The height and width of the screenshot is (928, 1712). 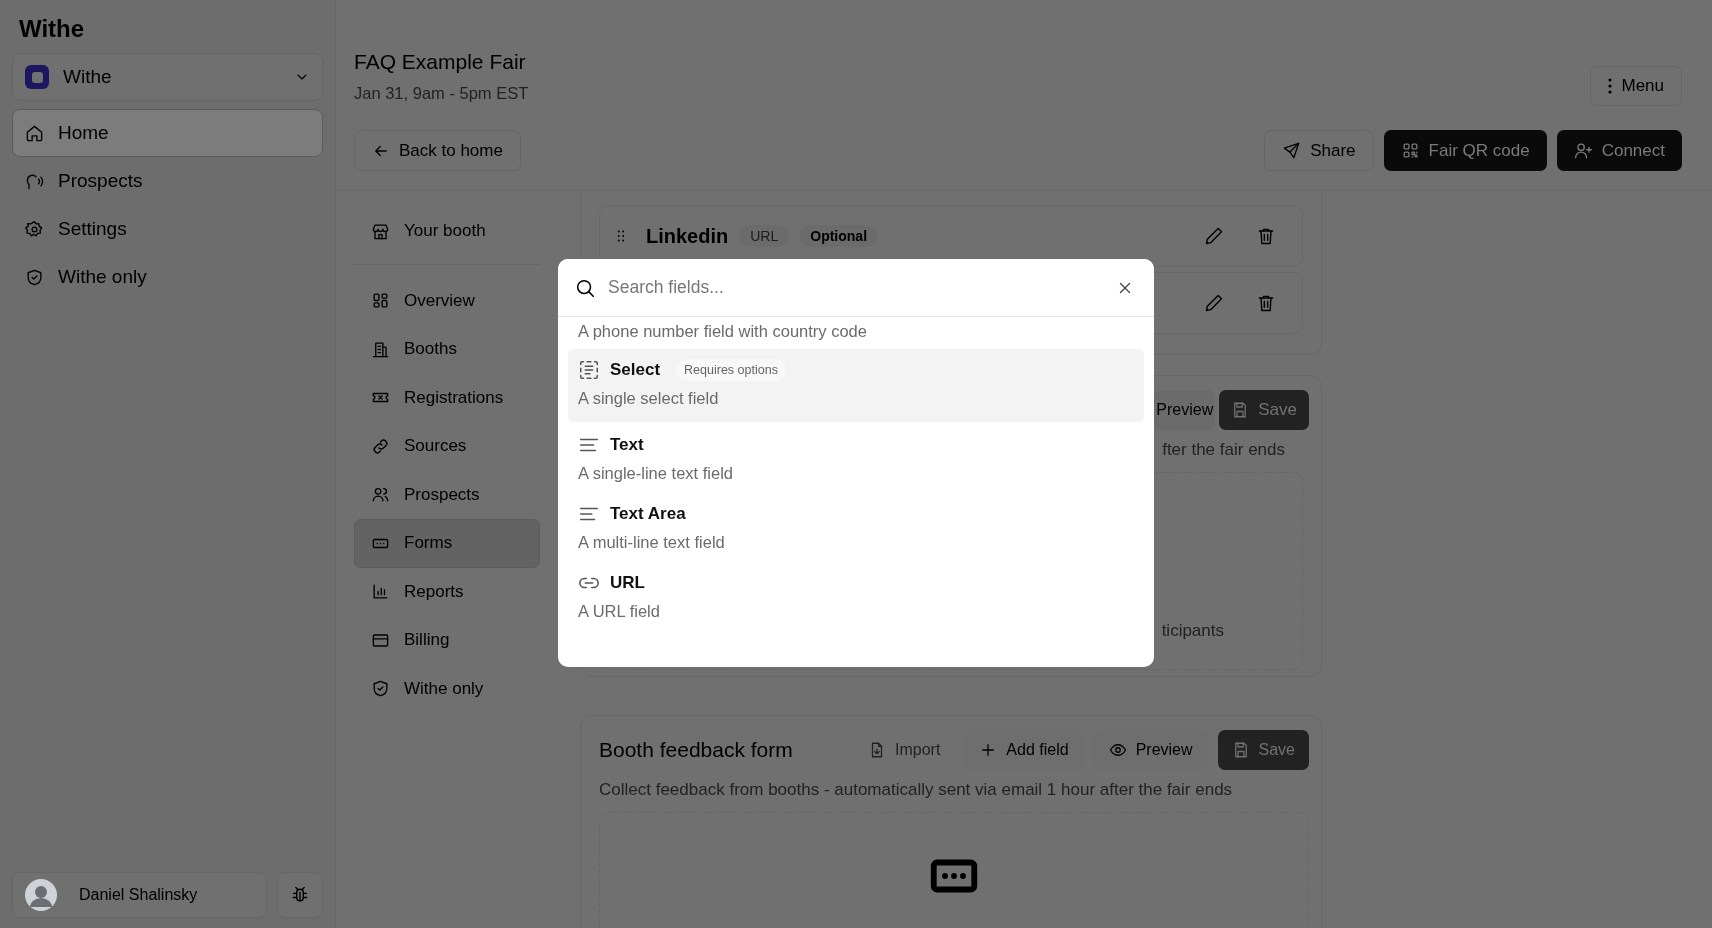 What do you see at coordinates (300, 895) in the screenshot?
I see `debug-button` at bounding box center [300, 895].